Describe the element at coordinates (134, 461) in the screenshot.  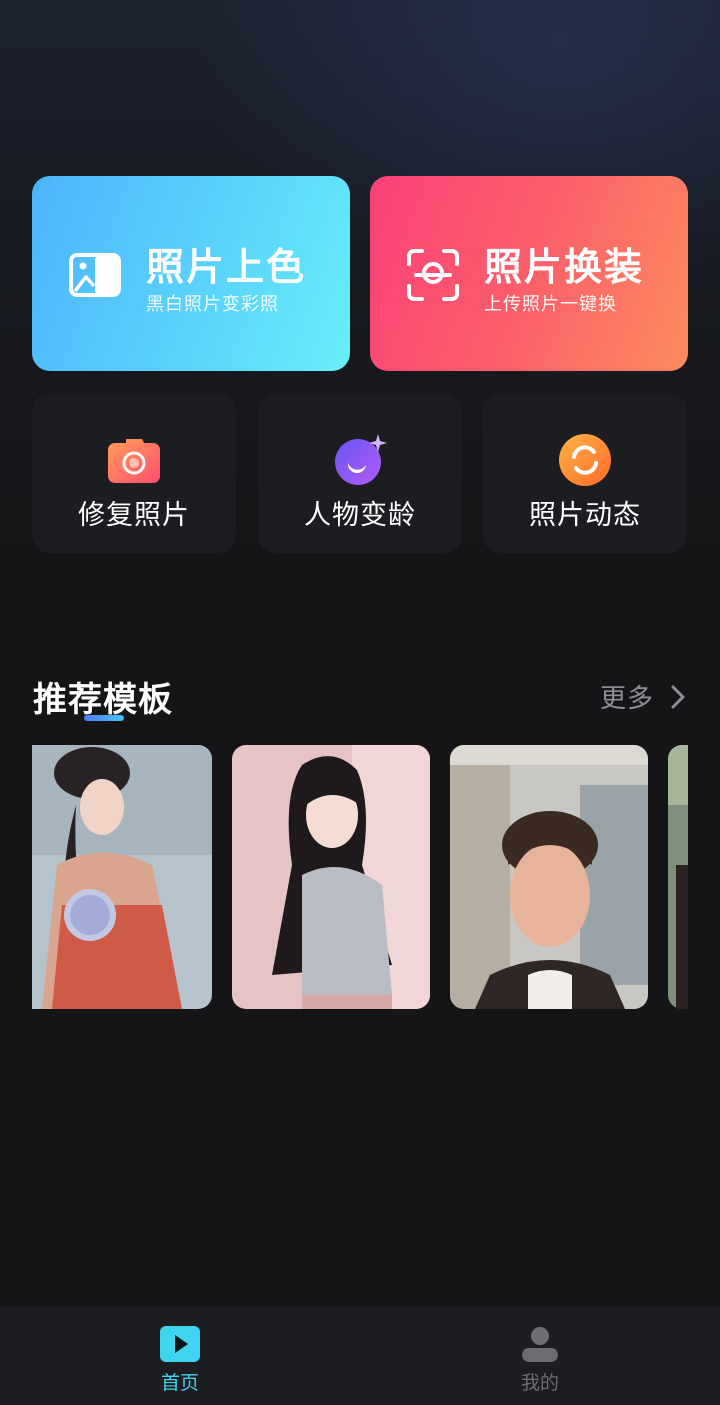
I see `camera-icon` at that location.